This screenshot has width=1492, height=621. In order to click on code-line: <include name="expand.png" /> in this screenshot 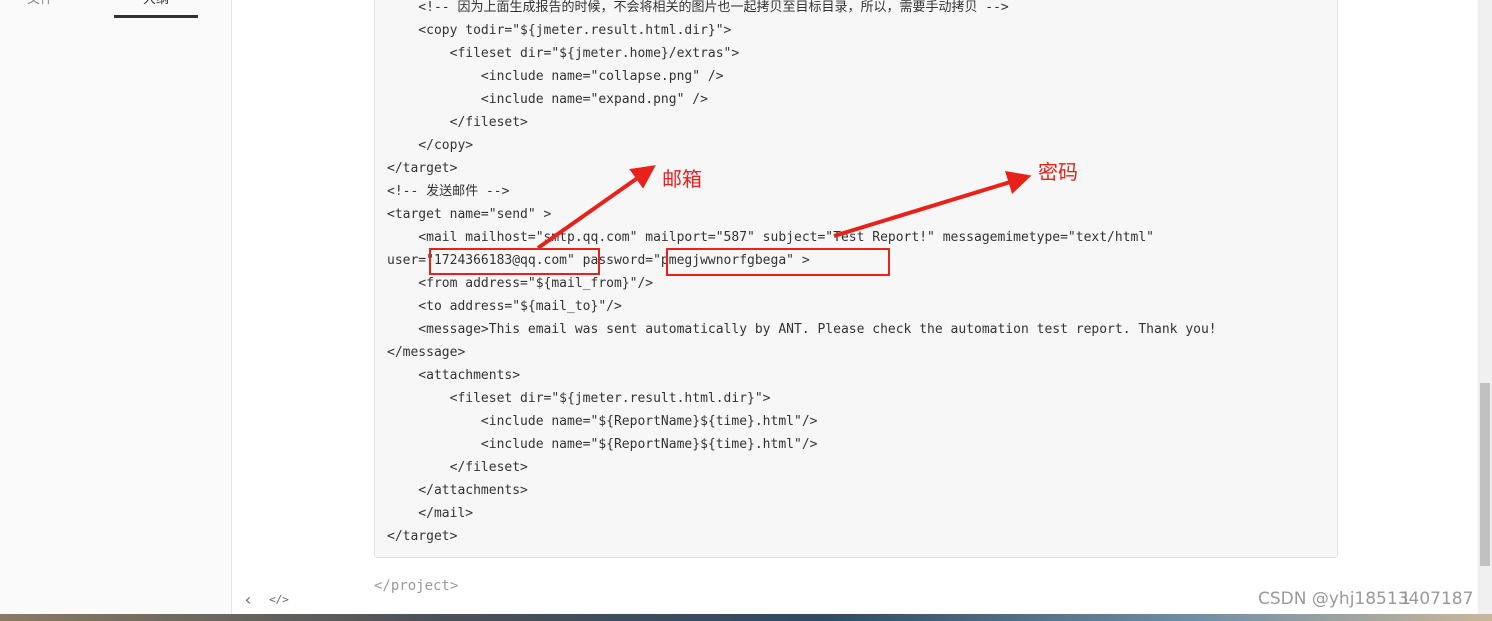, I will do `click(547, 99)`.